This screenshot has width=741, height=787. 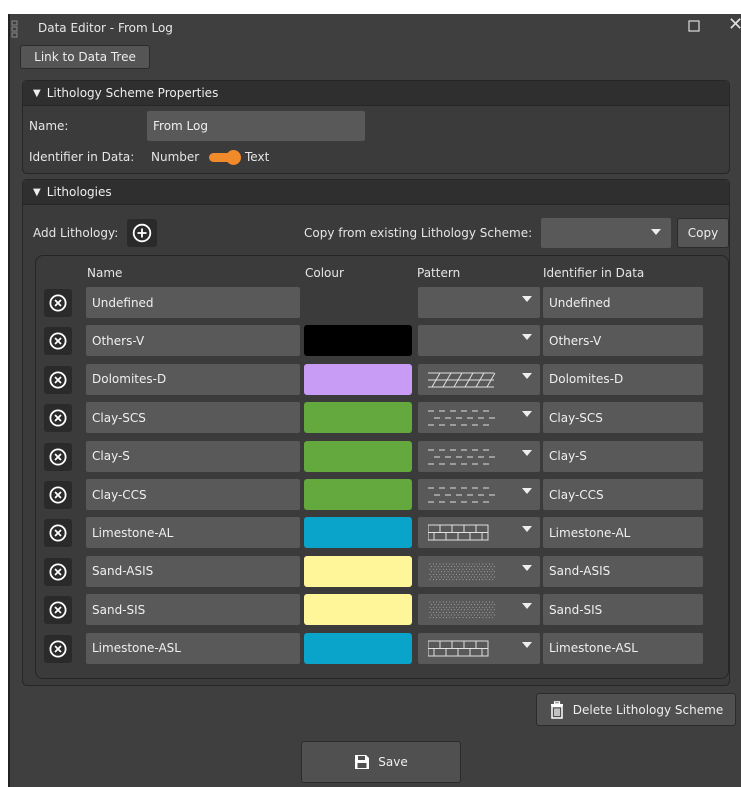 I want to click on plus-circle-icon, so click(x=142, y=233).